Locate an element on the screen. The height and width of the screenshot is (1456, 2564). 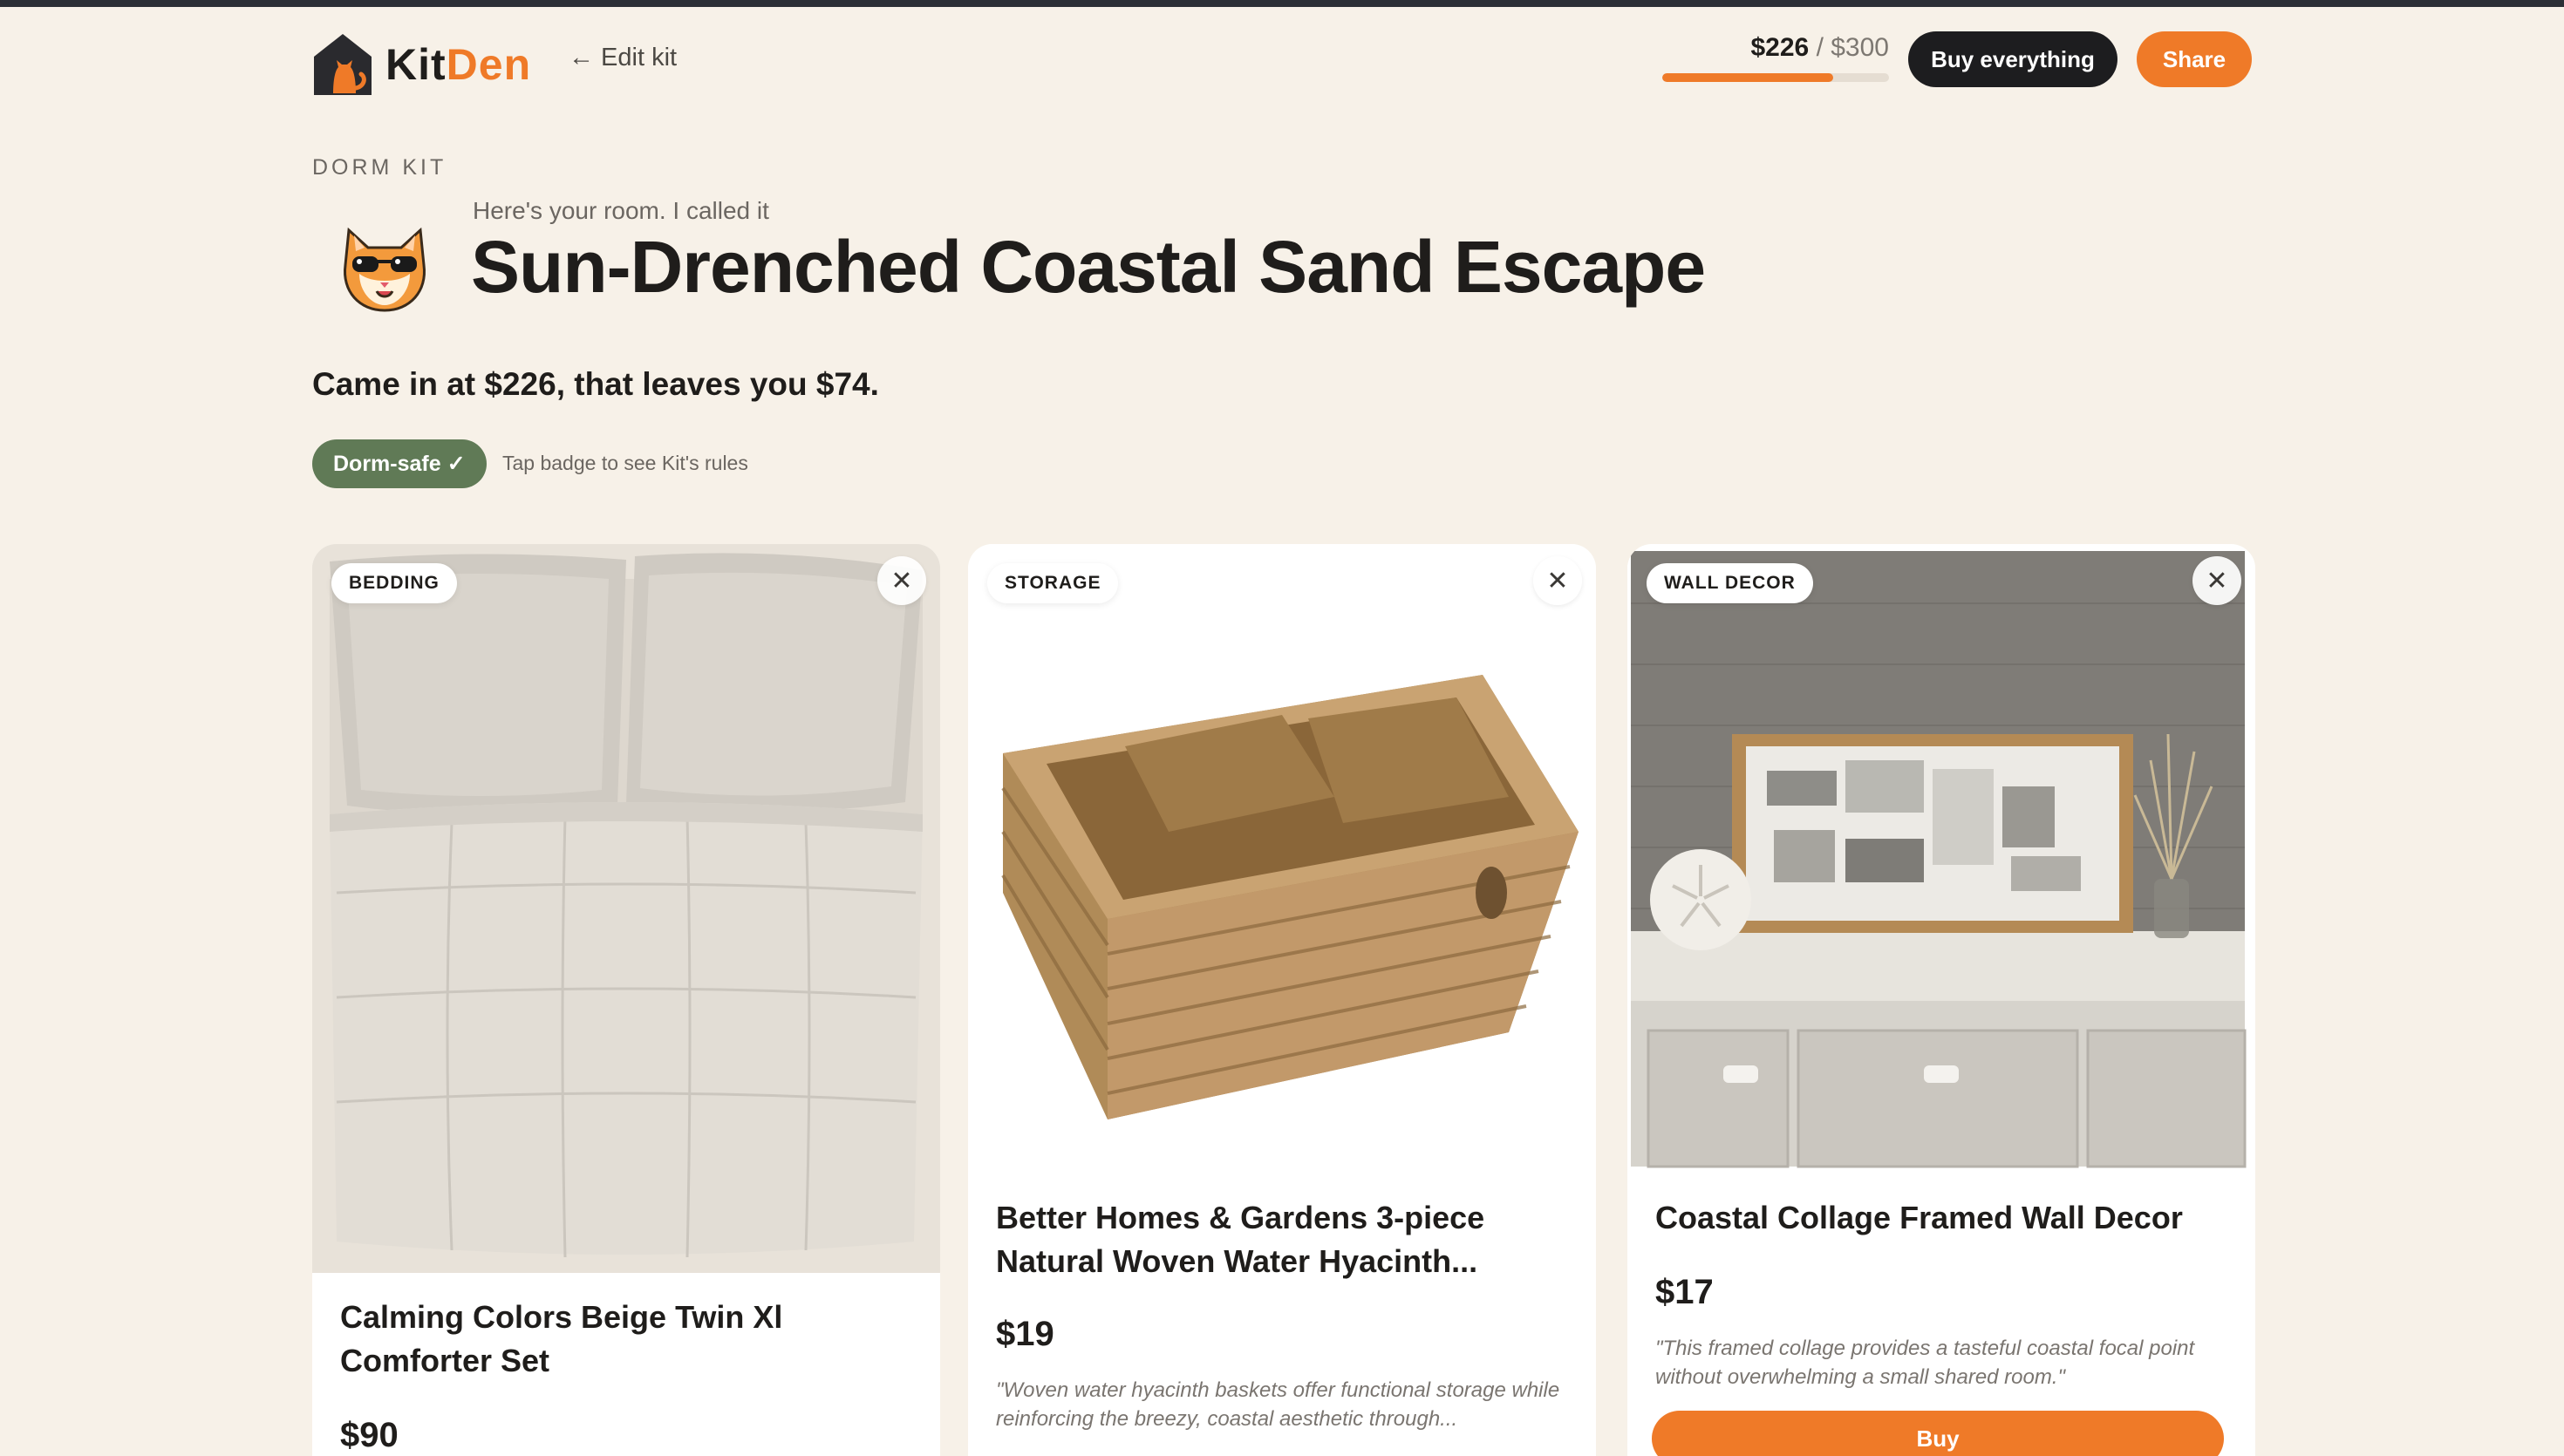
product-price: $19 is located at coordinates (1025, 1334).